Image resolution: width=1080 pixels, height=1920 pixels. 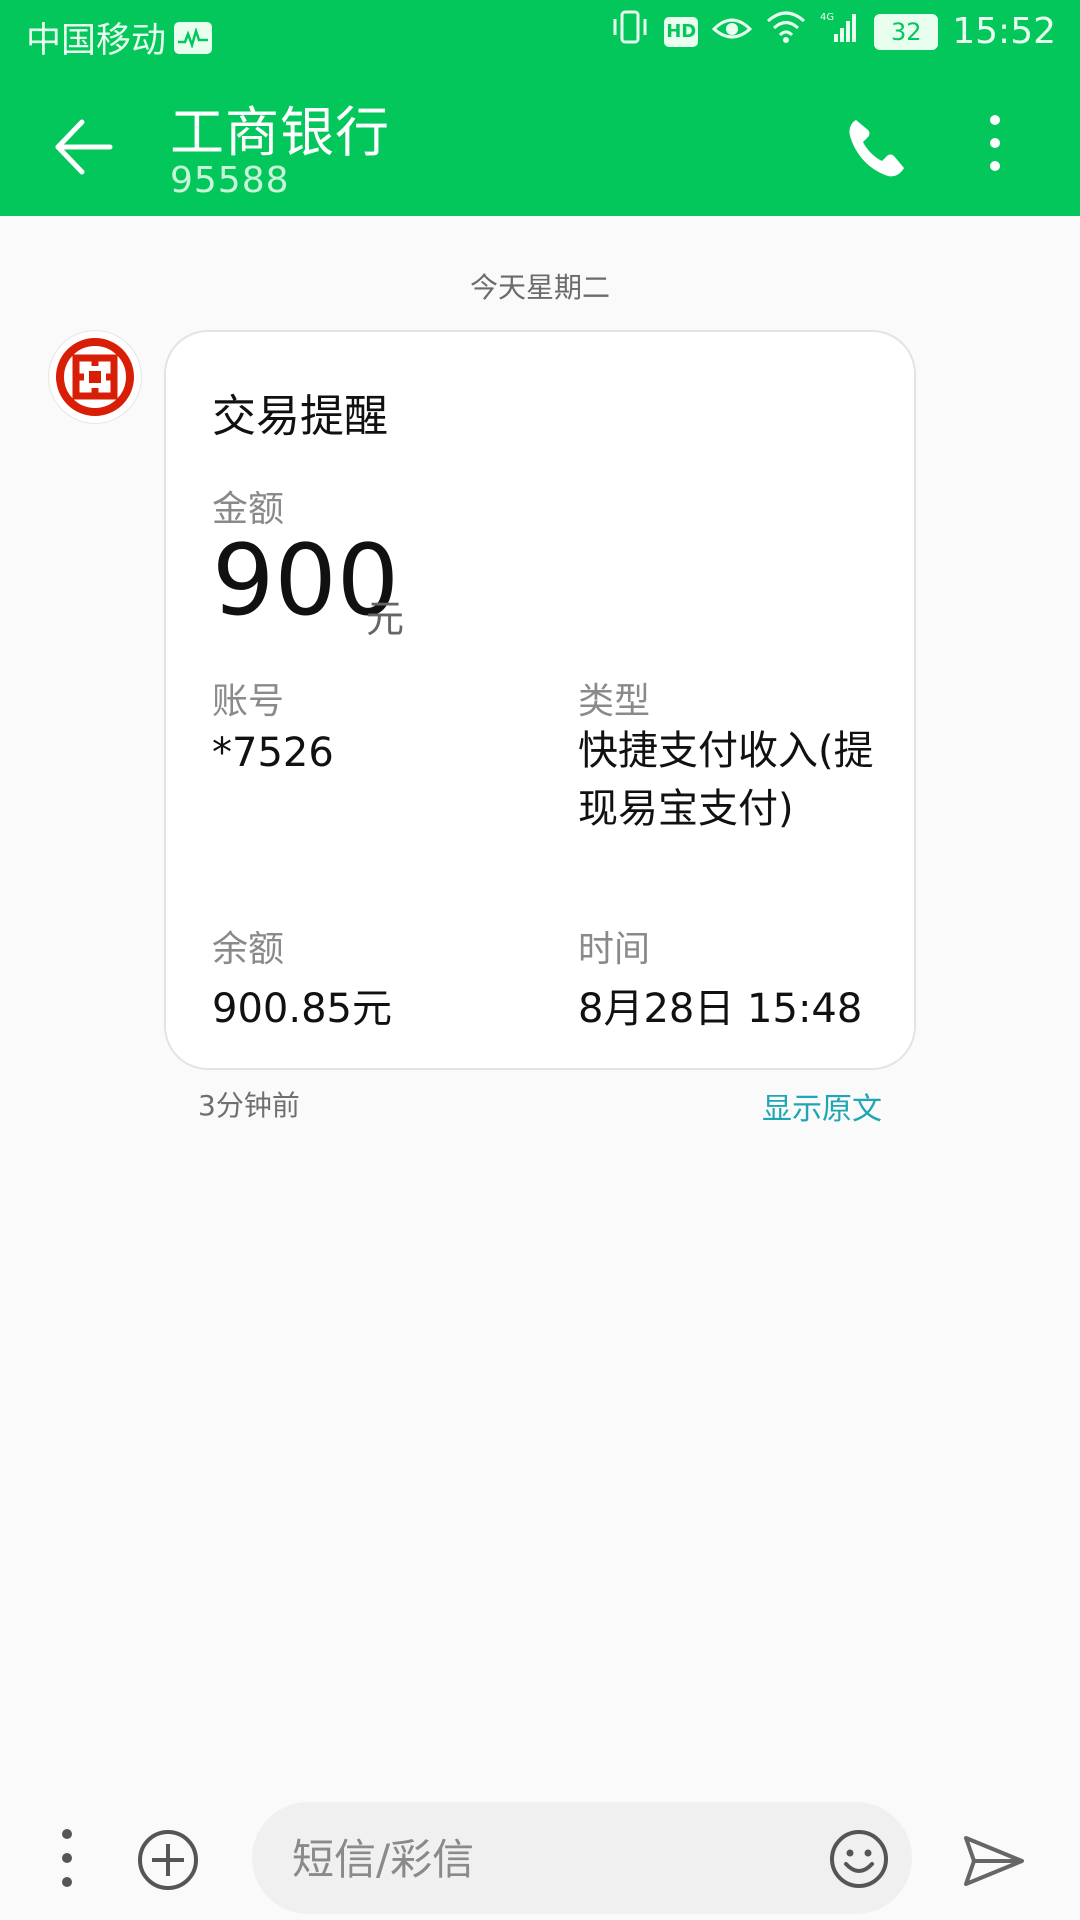 I want to click on status-icons: HD 4G 32 15:52, so click(x=833, y=31).